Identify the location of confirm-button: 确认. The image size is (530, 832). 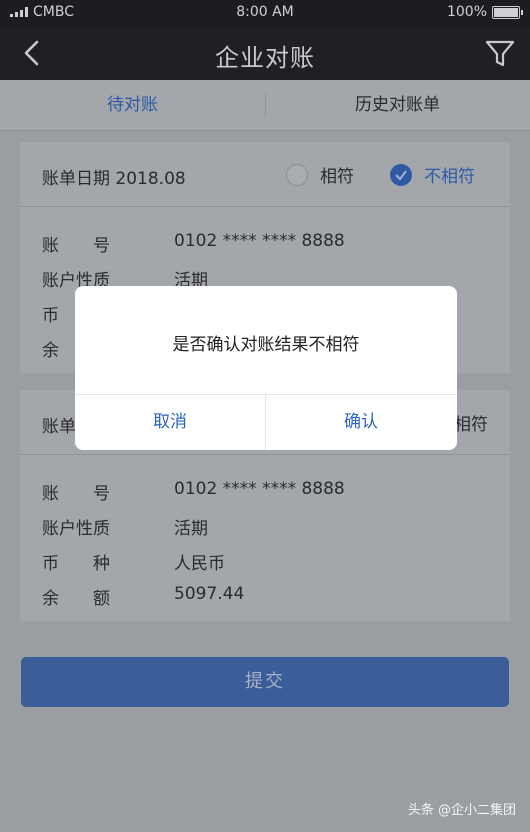
(361, 422).